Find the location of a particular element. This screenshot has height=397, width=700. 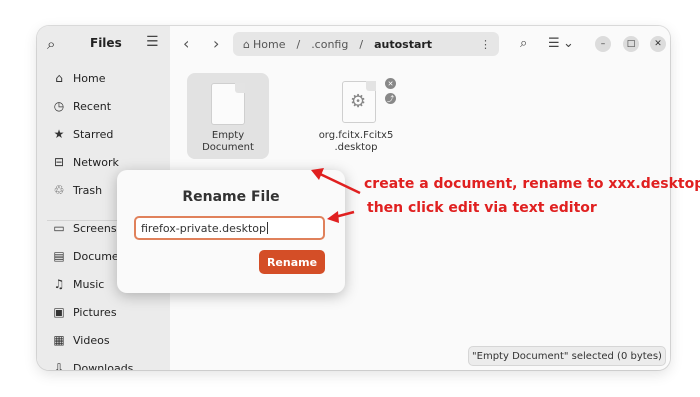

annotation-text-2: then click edit via text editor is located at coordinates (482, 208).